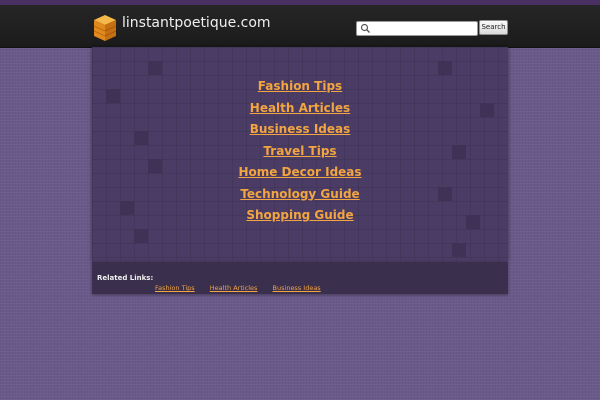 The height and width of the screenshot is (400, 600). I want to click on list-item: Travel Tips, so click(300, 150).